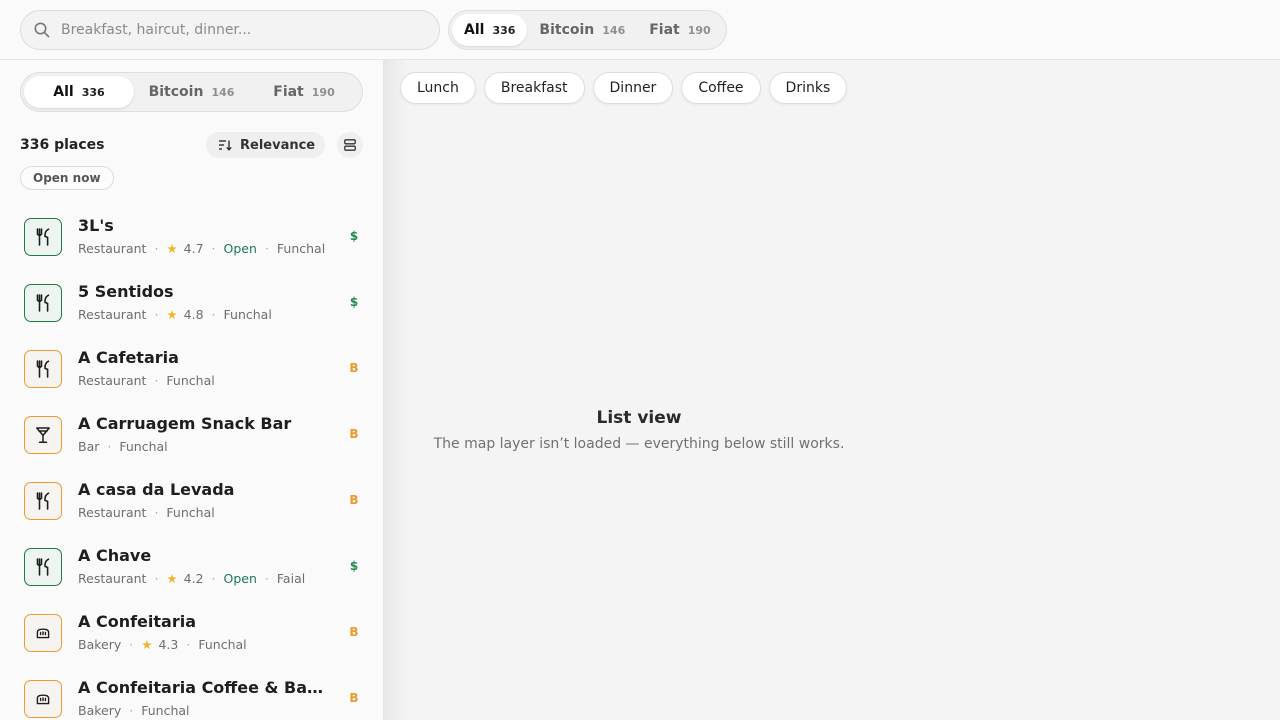  I want to click on payment-filter-count: 146, so click(614, 30).